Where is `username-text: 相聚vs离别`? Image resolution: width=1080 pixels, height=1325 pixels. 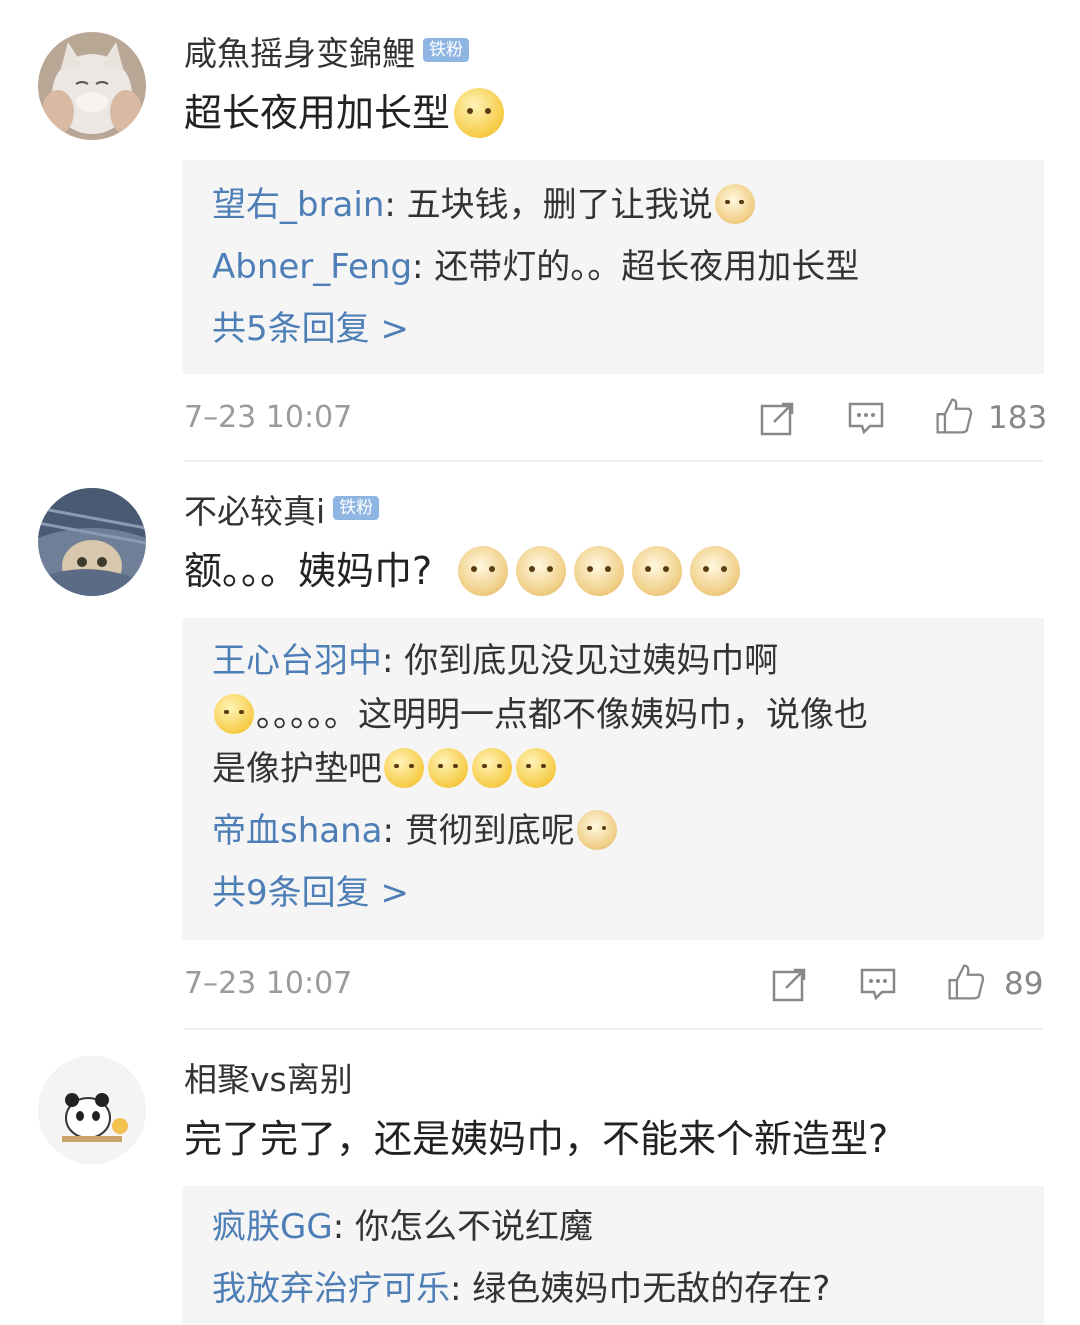 username-text: 相聚vs离别 is located at coordinates (268, 1079).